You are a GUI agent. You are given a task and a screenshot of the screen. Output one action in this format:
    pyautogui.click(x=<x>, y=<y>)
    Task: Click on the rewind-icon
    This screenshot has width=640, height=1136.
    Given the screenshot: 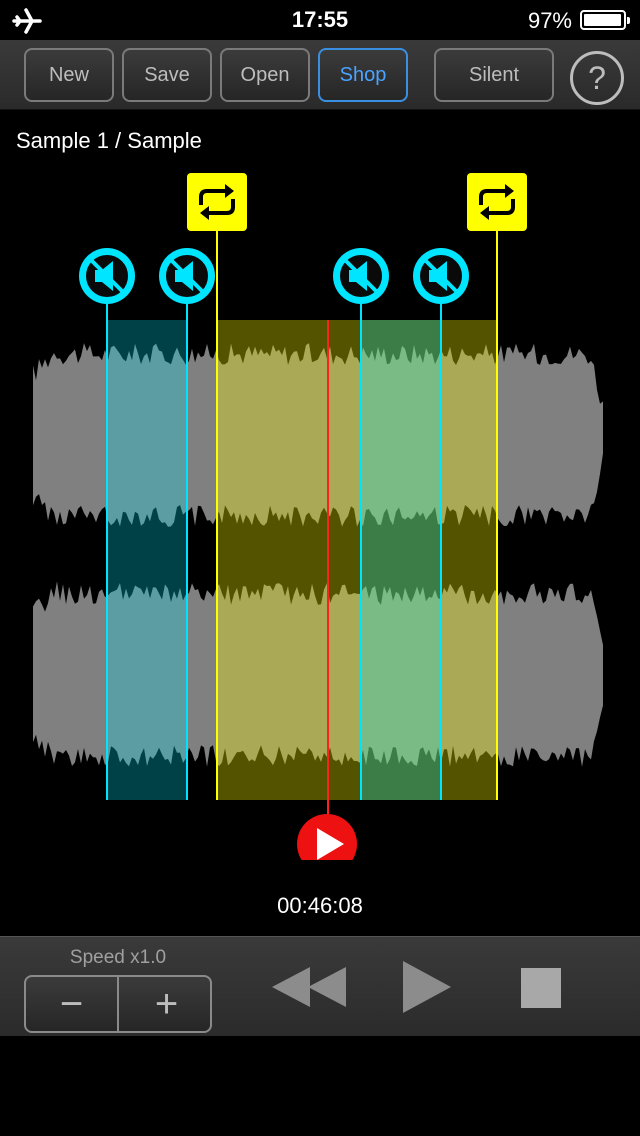 What is the action you would take?
    pyautogui.click(x=310, y=987)
    